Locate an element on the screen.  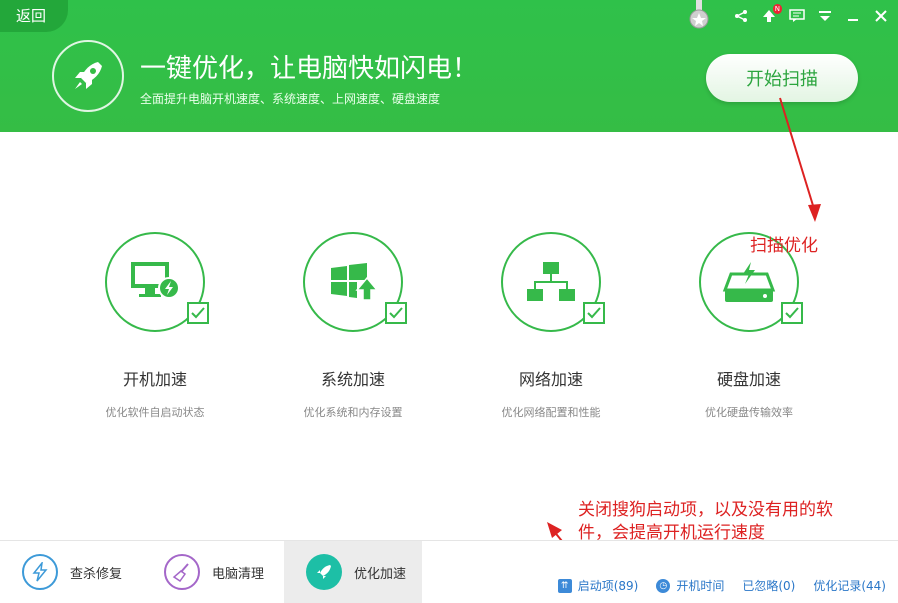
ignored-link: 已忽略(0) is located at coordinates (768, 585).